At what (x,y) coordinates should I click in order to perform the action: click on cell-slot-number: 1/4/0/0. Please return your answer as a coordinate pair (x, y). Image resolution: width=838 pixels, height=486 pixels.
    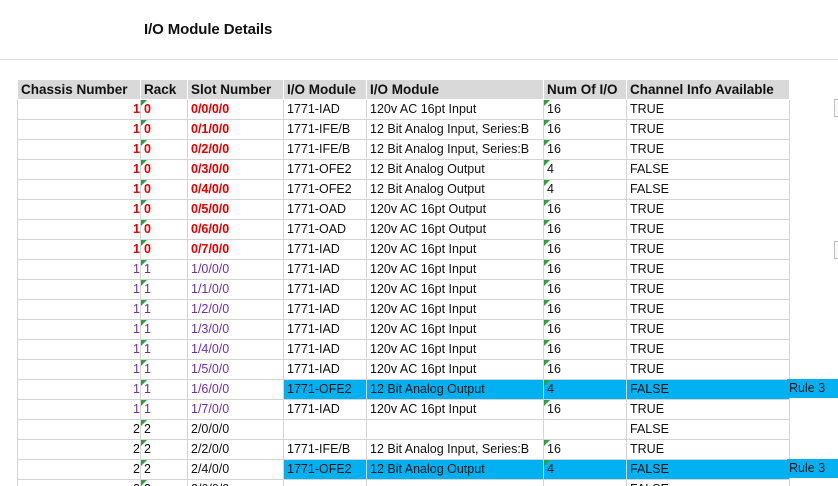
    Looking at the image, I should click on (235, 349).